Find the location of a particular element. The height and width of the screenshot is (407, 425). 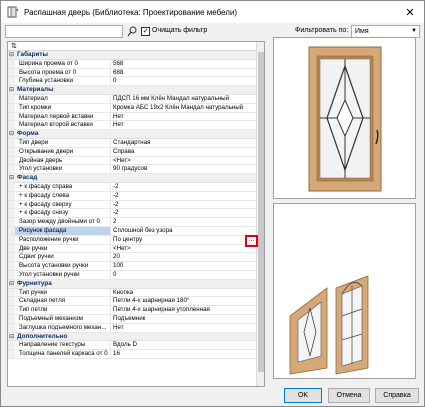

grid-category: ⊟ Габариты is located at coordinates (136, 55).